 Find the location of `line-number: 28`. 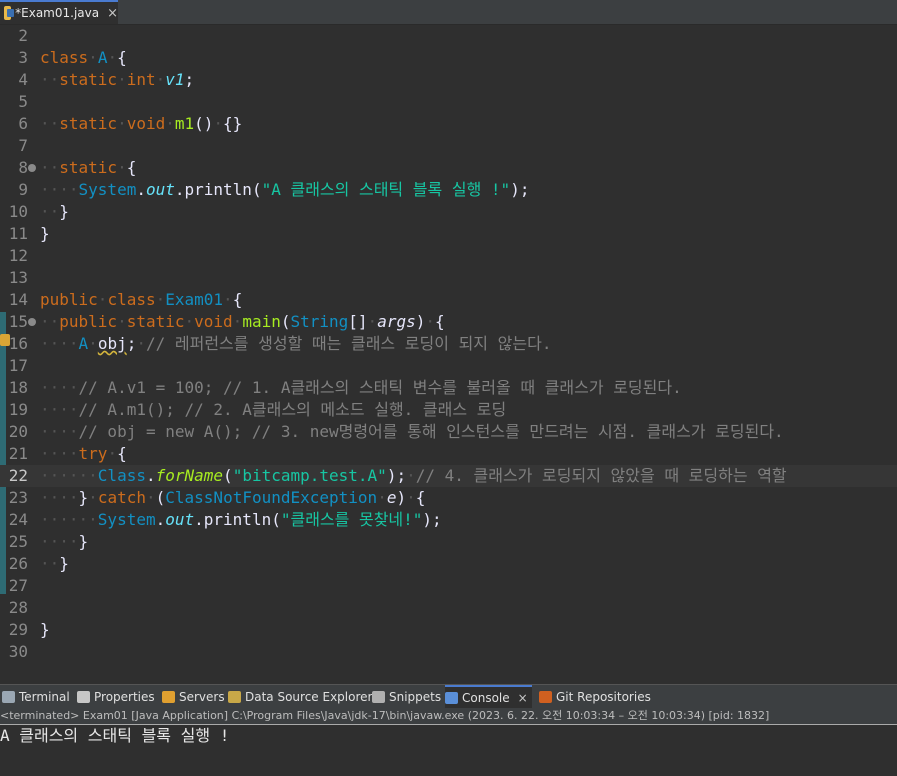

line-number: 28 is located at coordinates (18, 607).